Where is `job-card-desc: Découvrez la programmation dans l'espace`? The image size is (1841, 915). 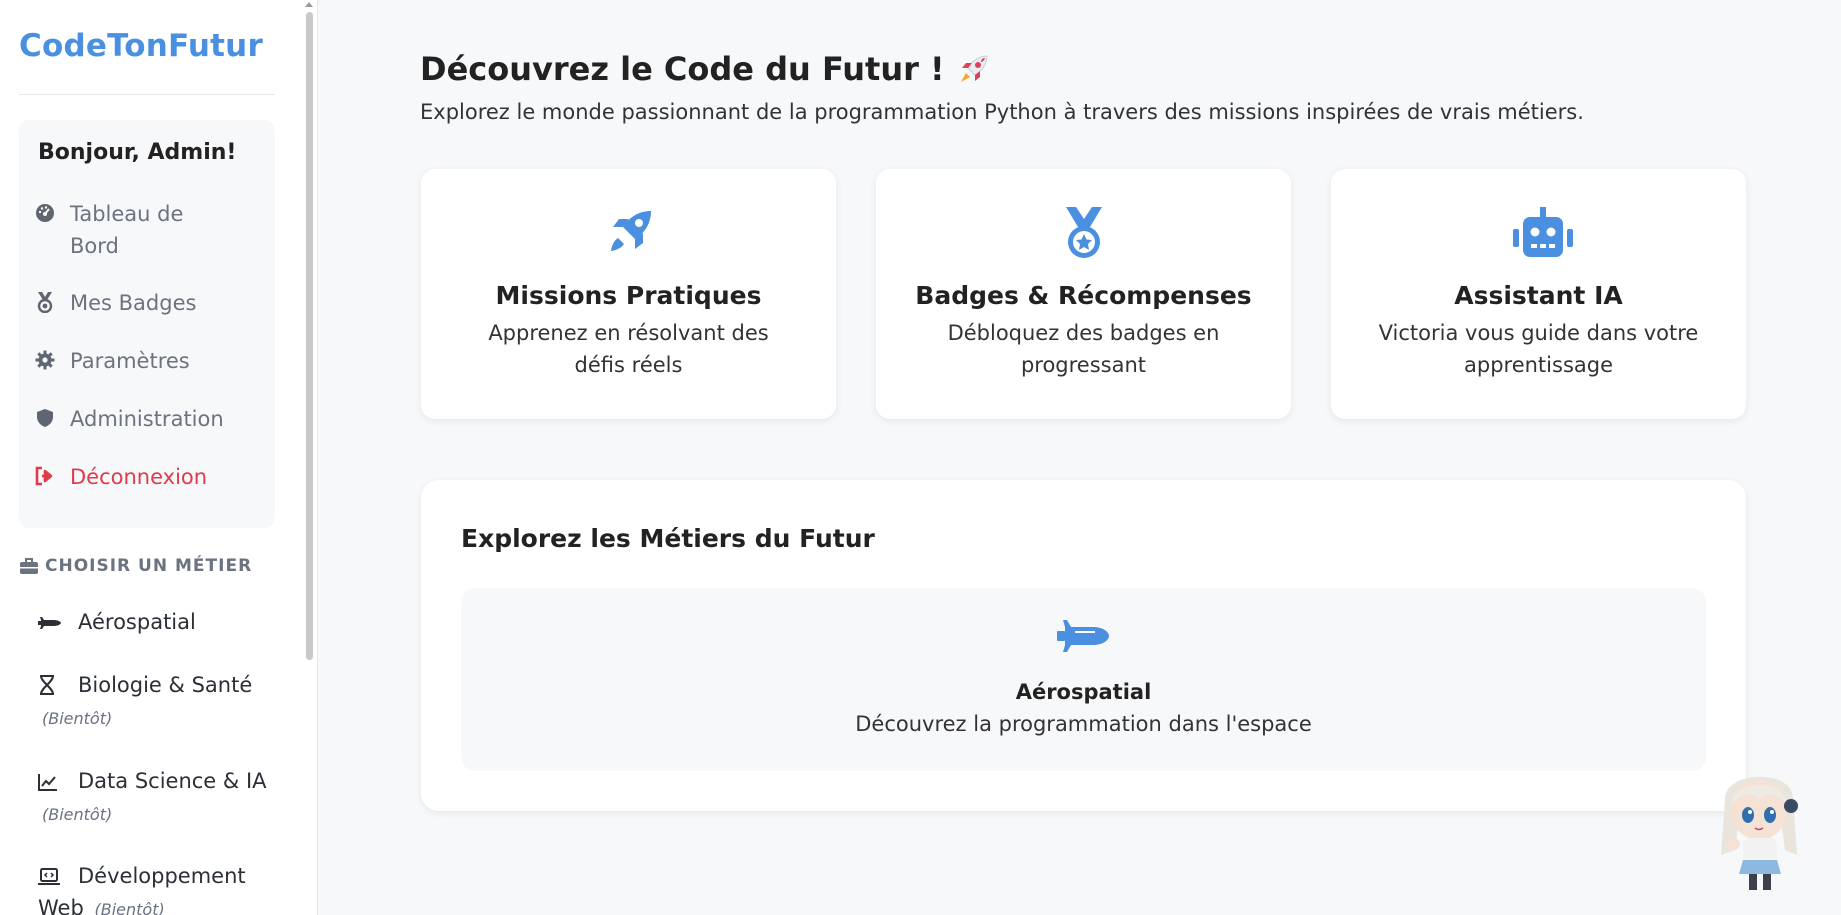
job-card-desc: Découvrez la programmation dans l'espace is located at coordinates (1083, 724).